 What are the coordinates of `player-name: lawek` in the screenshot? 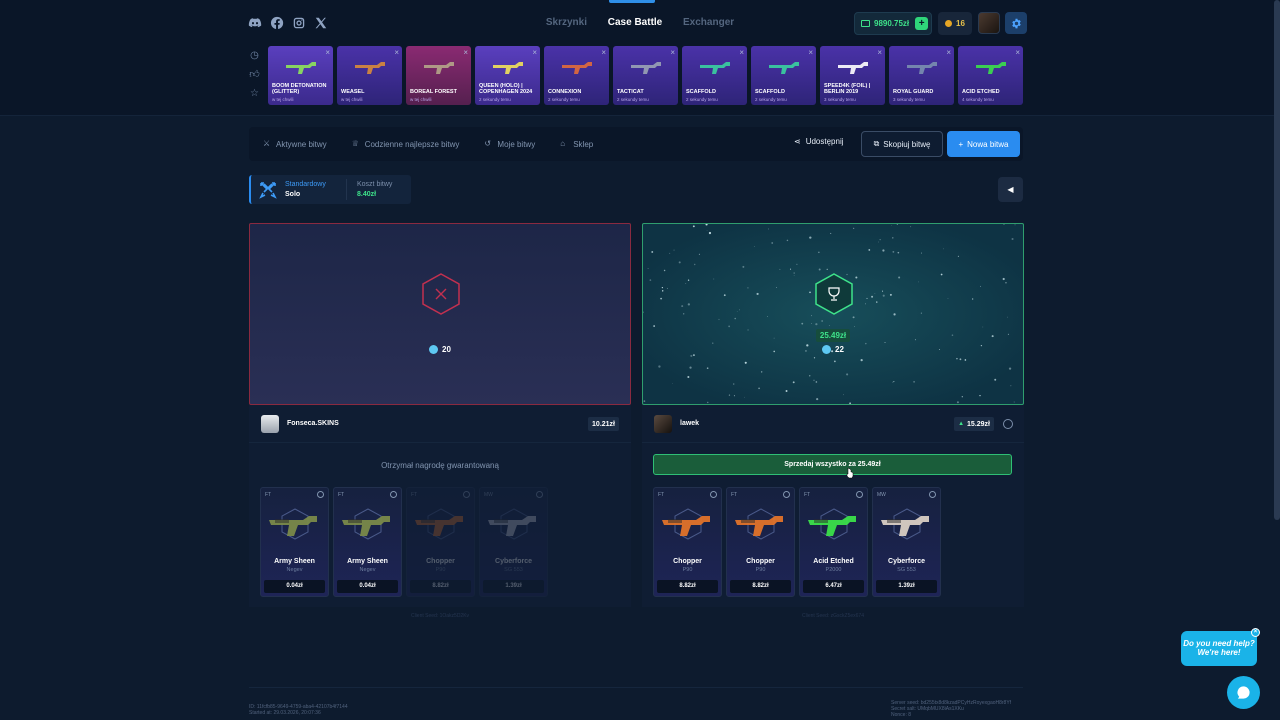 It's located at (689, 423).